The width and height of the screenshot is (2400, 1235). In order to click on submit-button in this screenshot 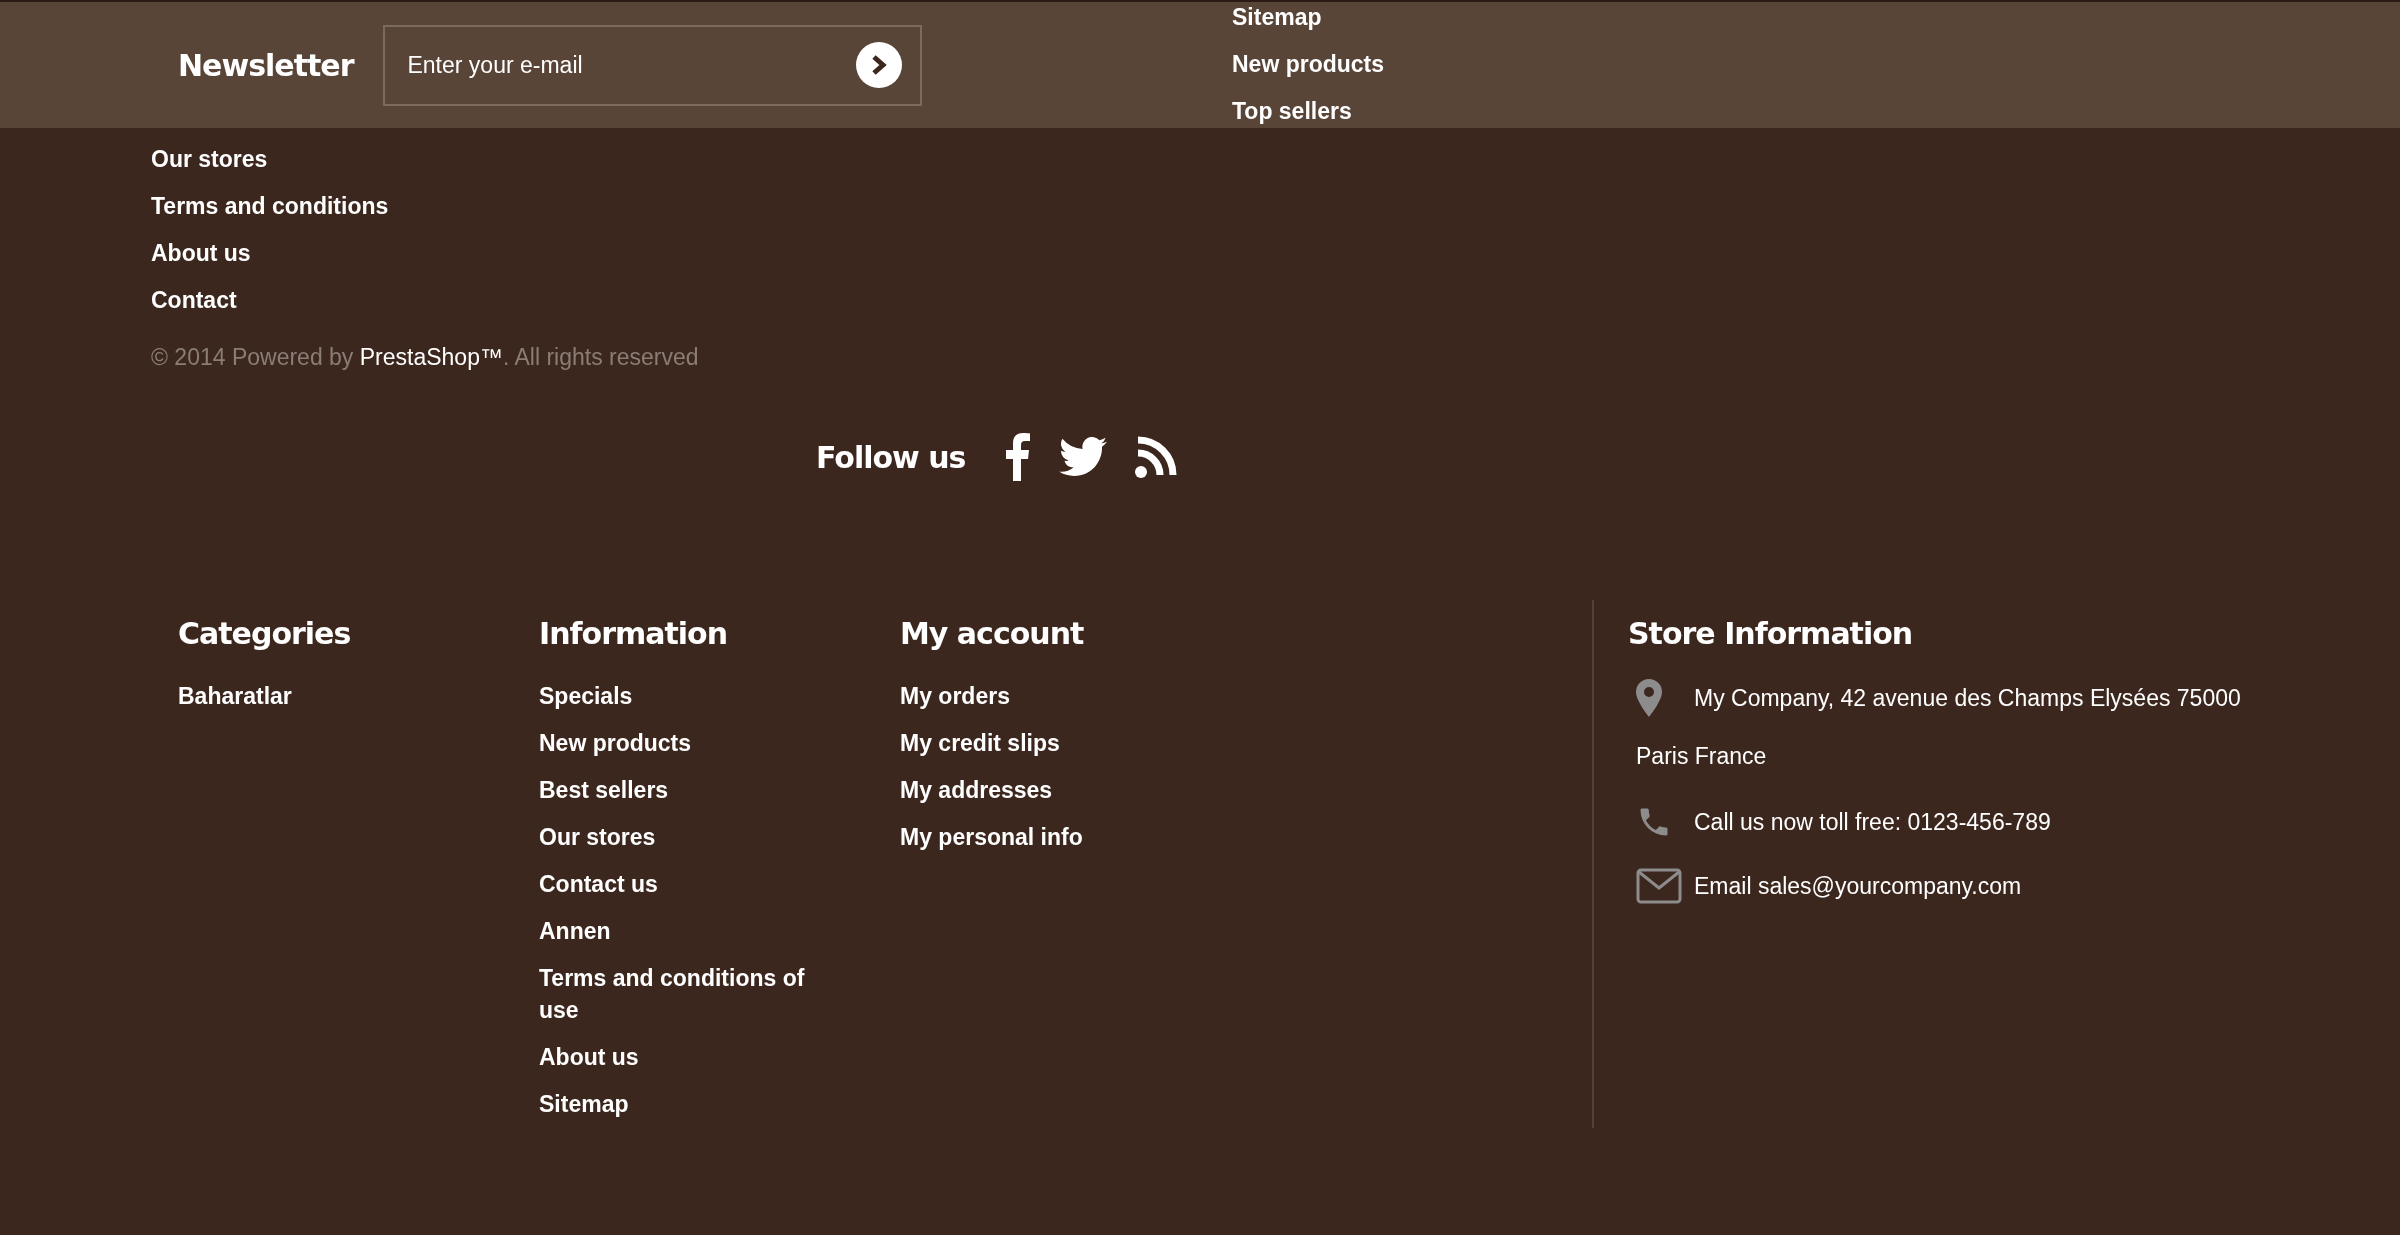, I will do `click(879, 65)`.